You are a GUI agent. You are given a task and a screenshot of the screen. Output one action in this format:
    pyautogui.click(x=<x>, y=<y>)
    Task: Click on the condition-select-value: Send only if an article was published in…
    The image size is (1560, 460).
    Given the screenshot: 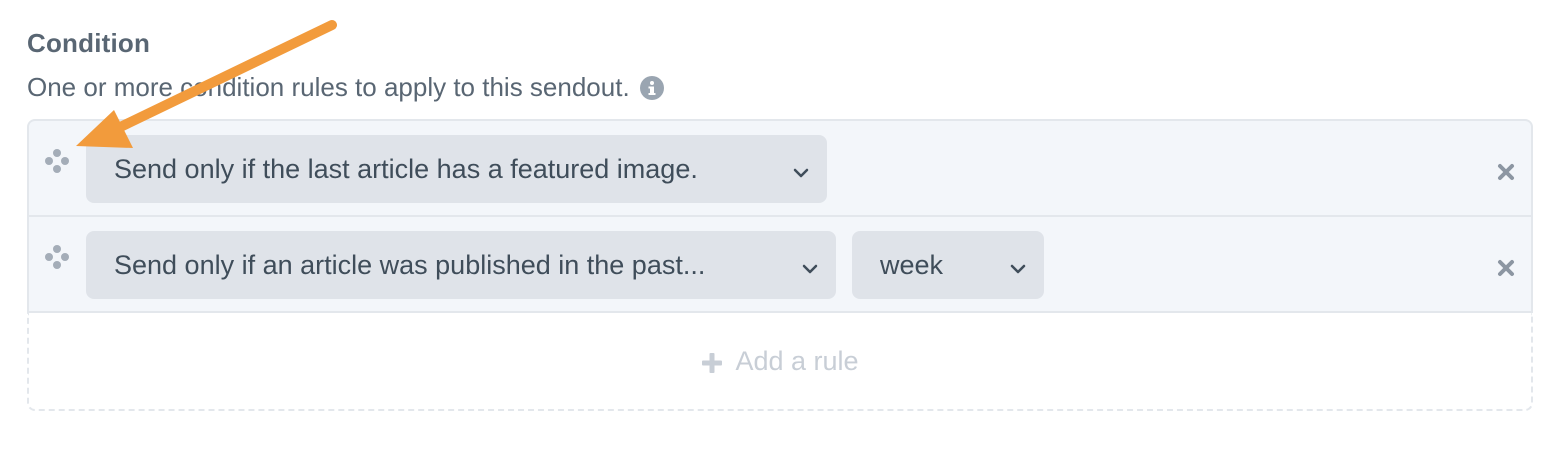 What is the action you would take?
    pyautogui.click(x=410, y=264)
    